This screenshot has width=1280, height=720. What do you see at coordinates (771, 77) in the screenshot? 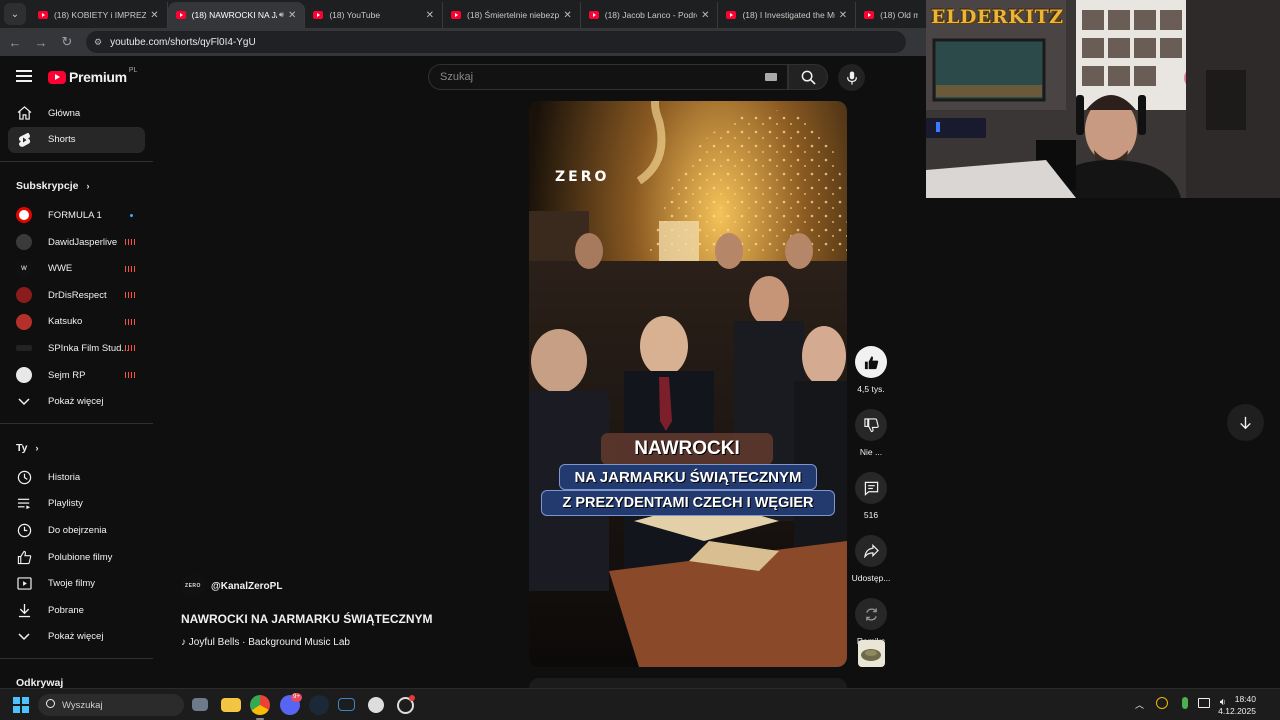
I see `keyboard-icon` at bounding box center [771, 77].